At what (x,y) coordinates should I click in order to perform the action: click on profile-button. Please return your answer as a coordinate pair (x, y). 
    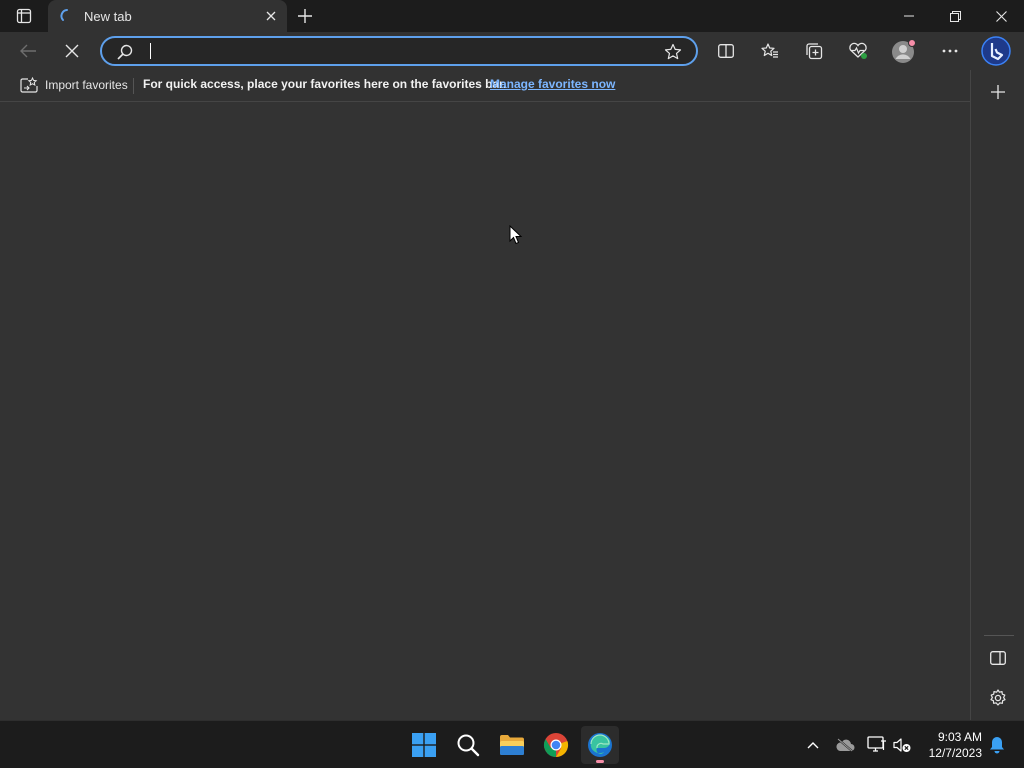
    Looking at the image, I should click on (904, 51).